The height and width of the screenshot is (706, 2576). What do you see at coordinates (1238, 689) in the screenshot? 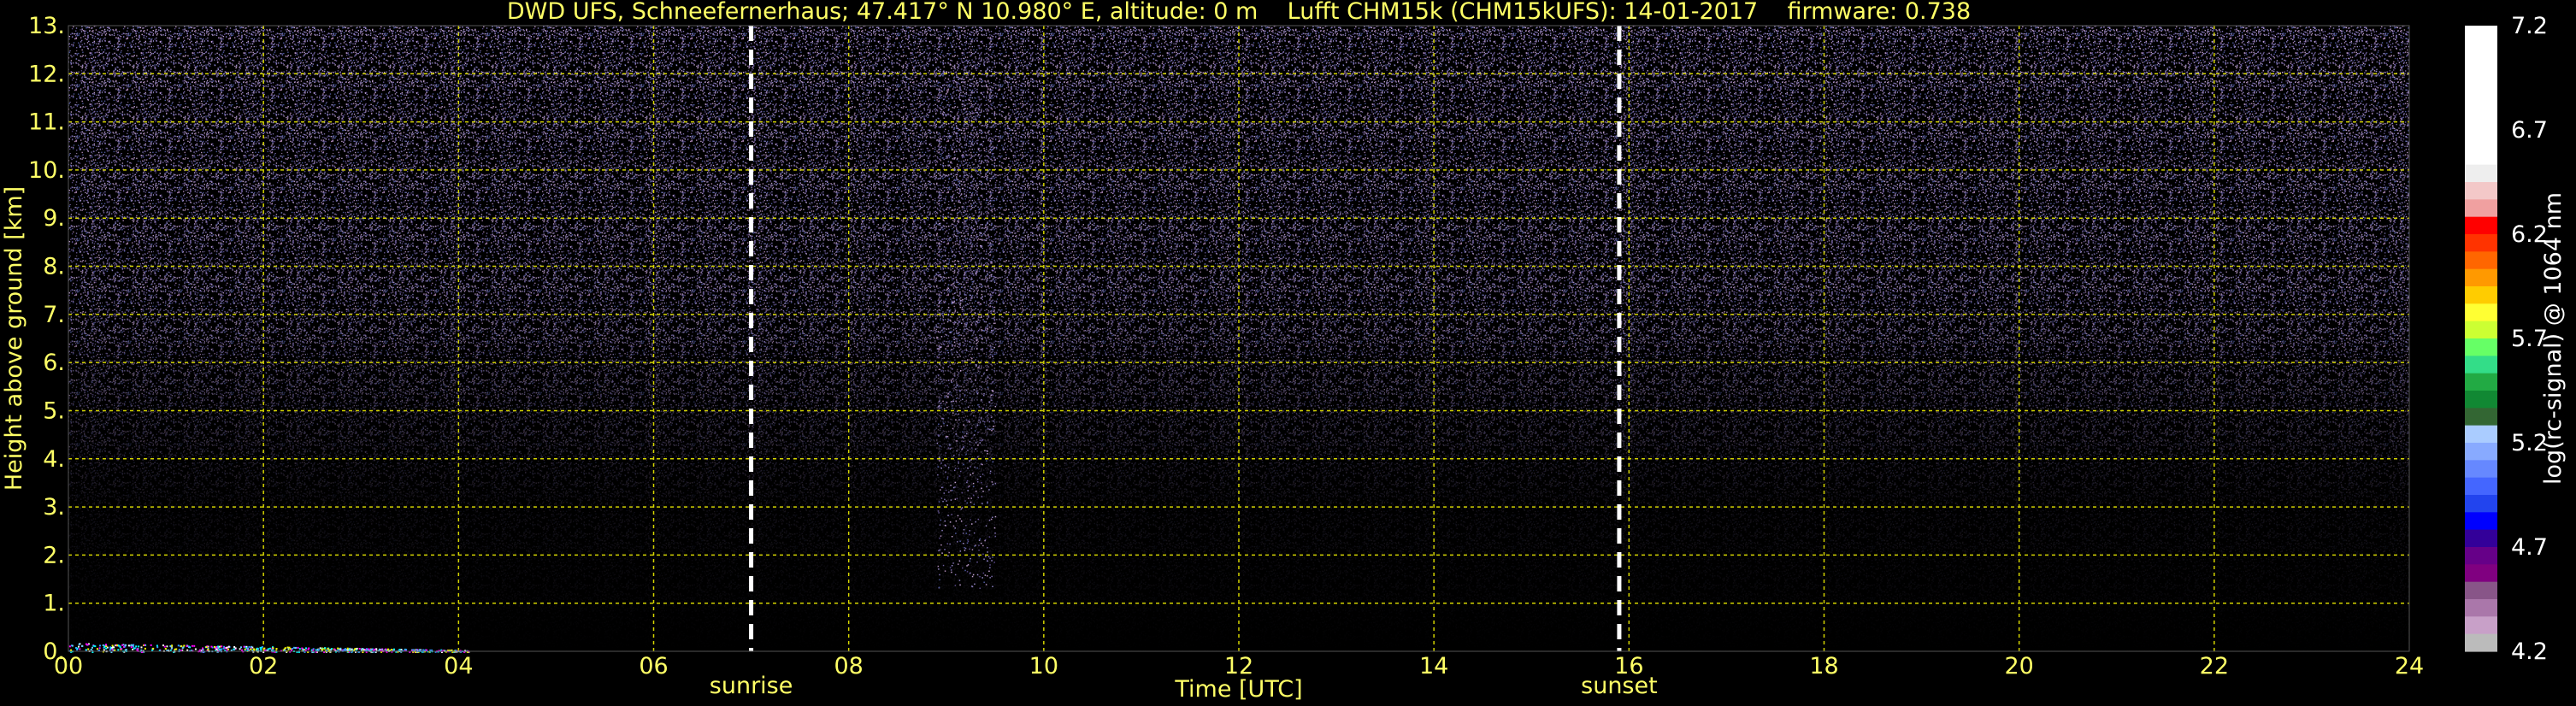
I see `x-axis-label: Time [UTC]` at bounding box center [1238, 689].